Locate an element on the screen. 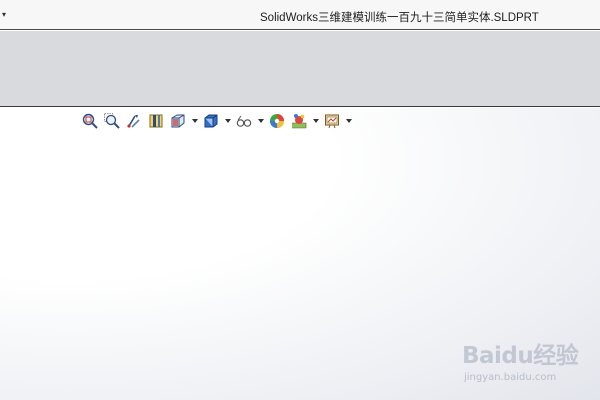  view-settings-button is located at coordinates (332, 121).